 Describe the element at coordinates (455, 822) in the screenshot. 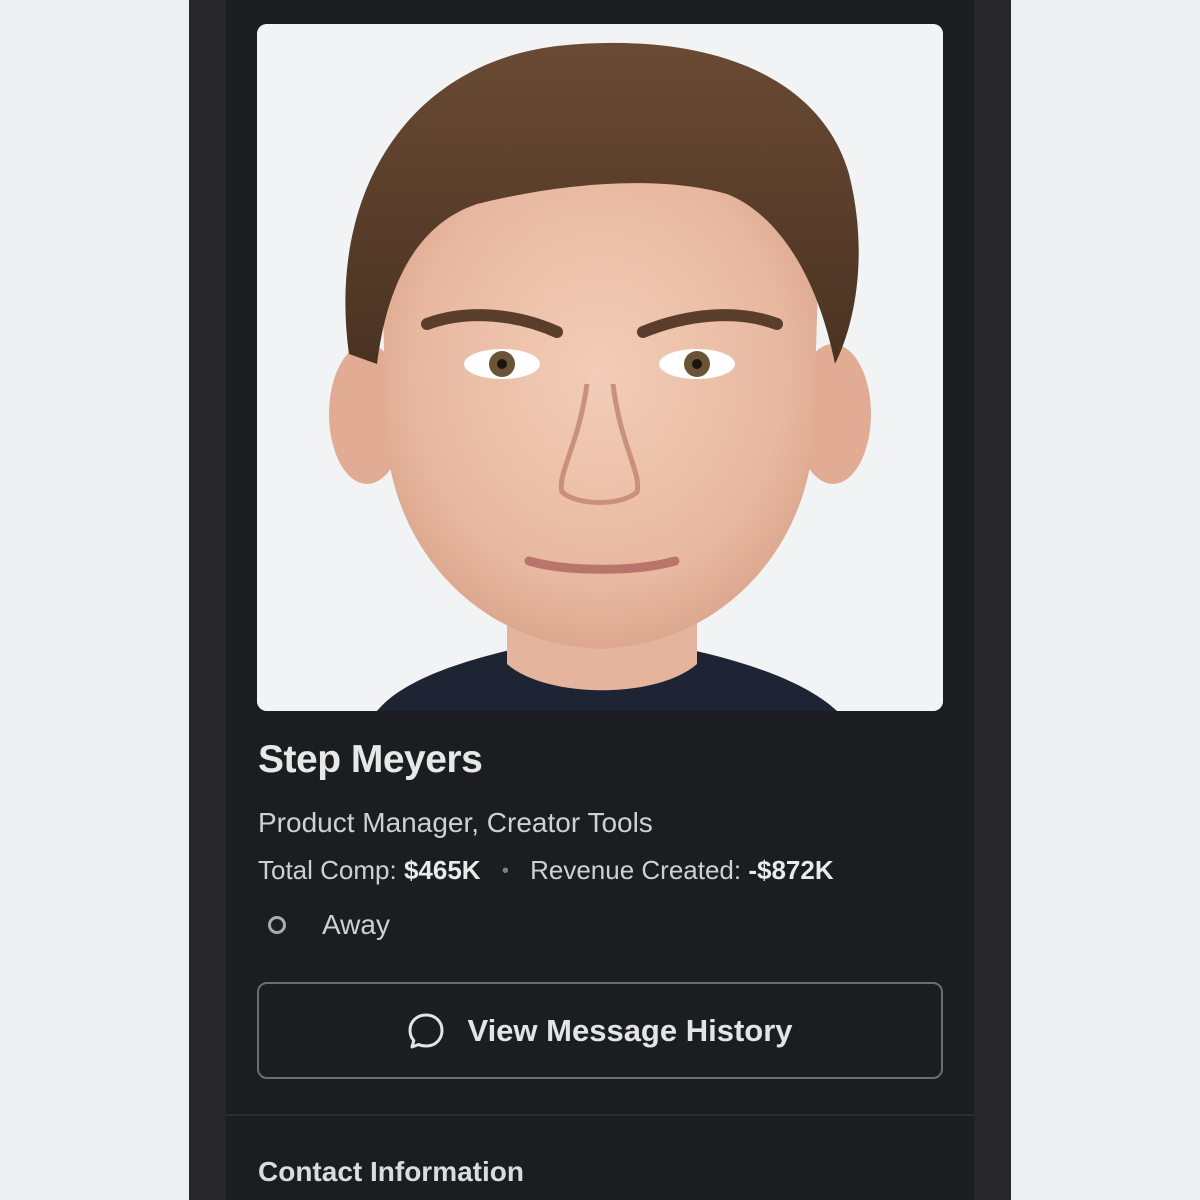

I see `job-title: Product Manager, Creator Tools` at that location.